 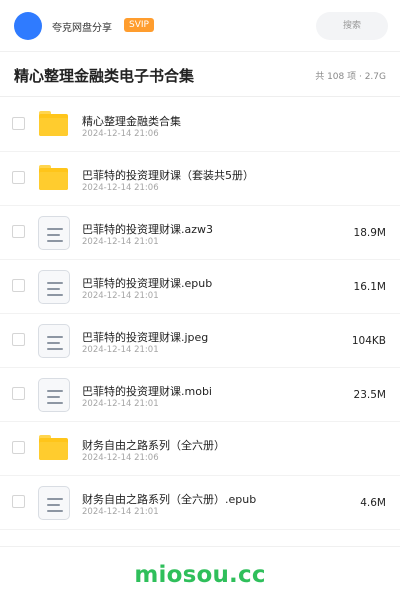 What do you see at coordinates (148, 229) in the screenshot?
I see `item-name: 巴菲特的投资理财课.azw3` at bounding box center [148, 229].